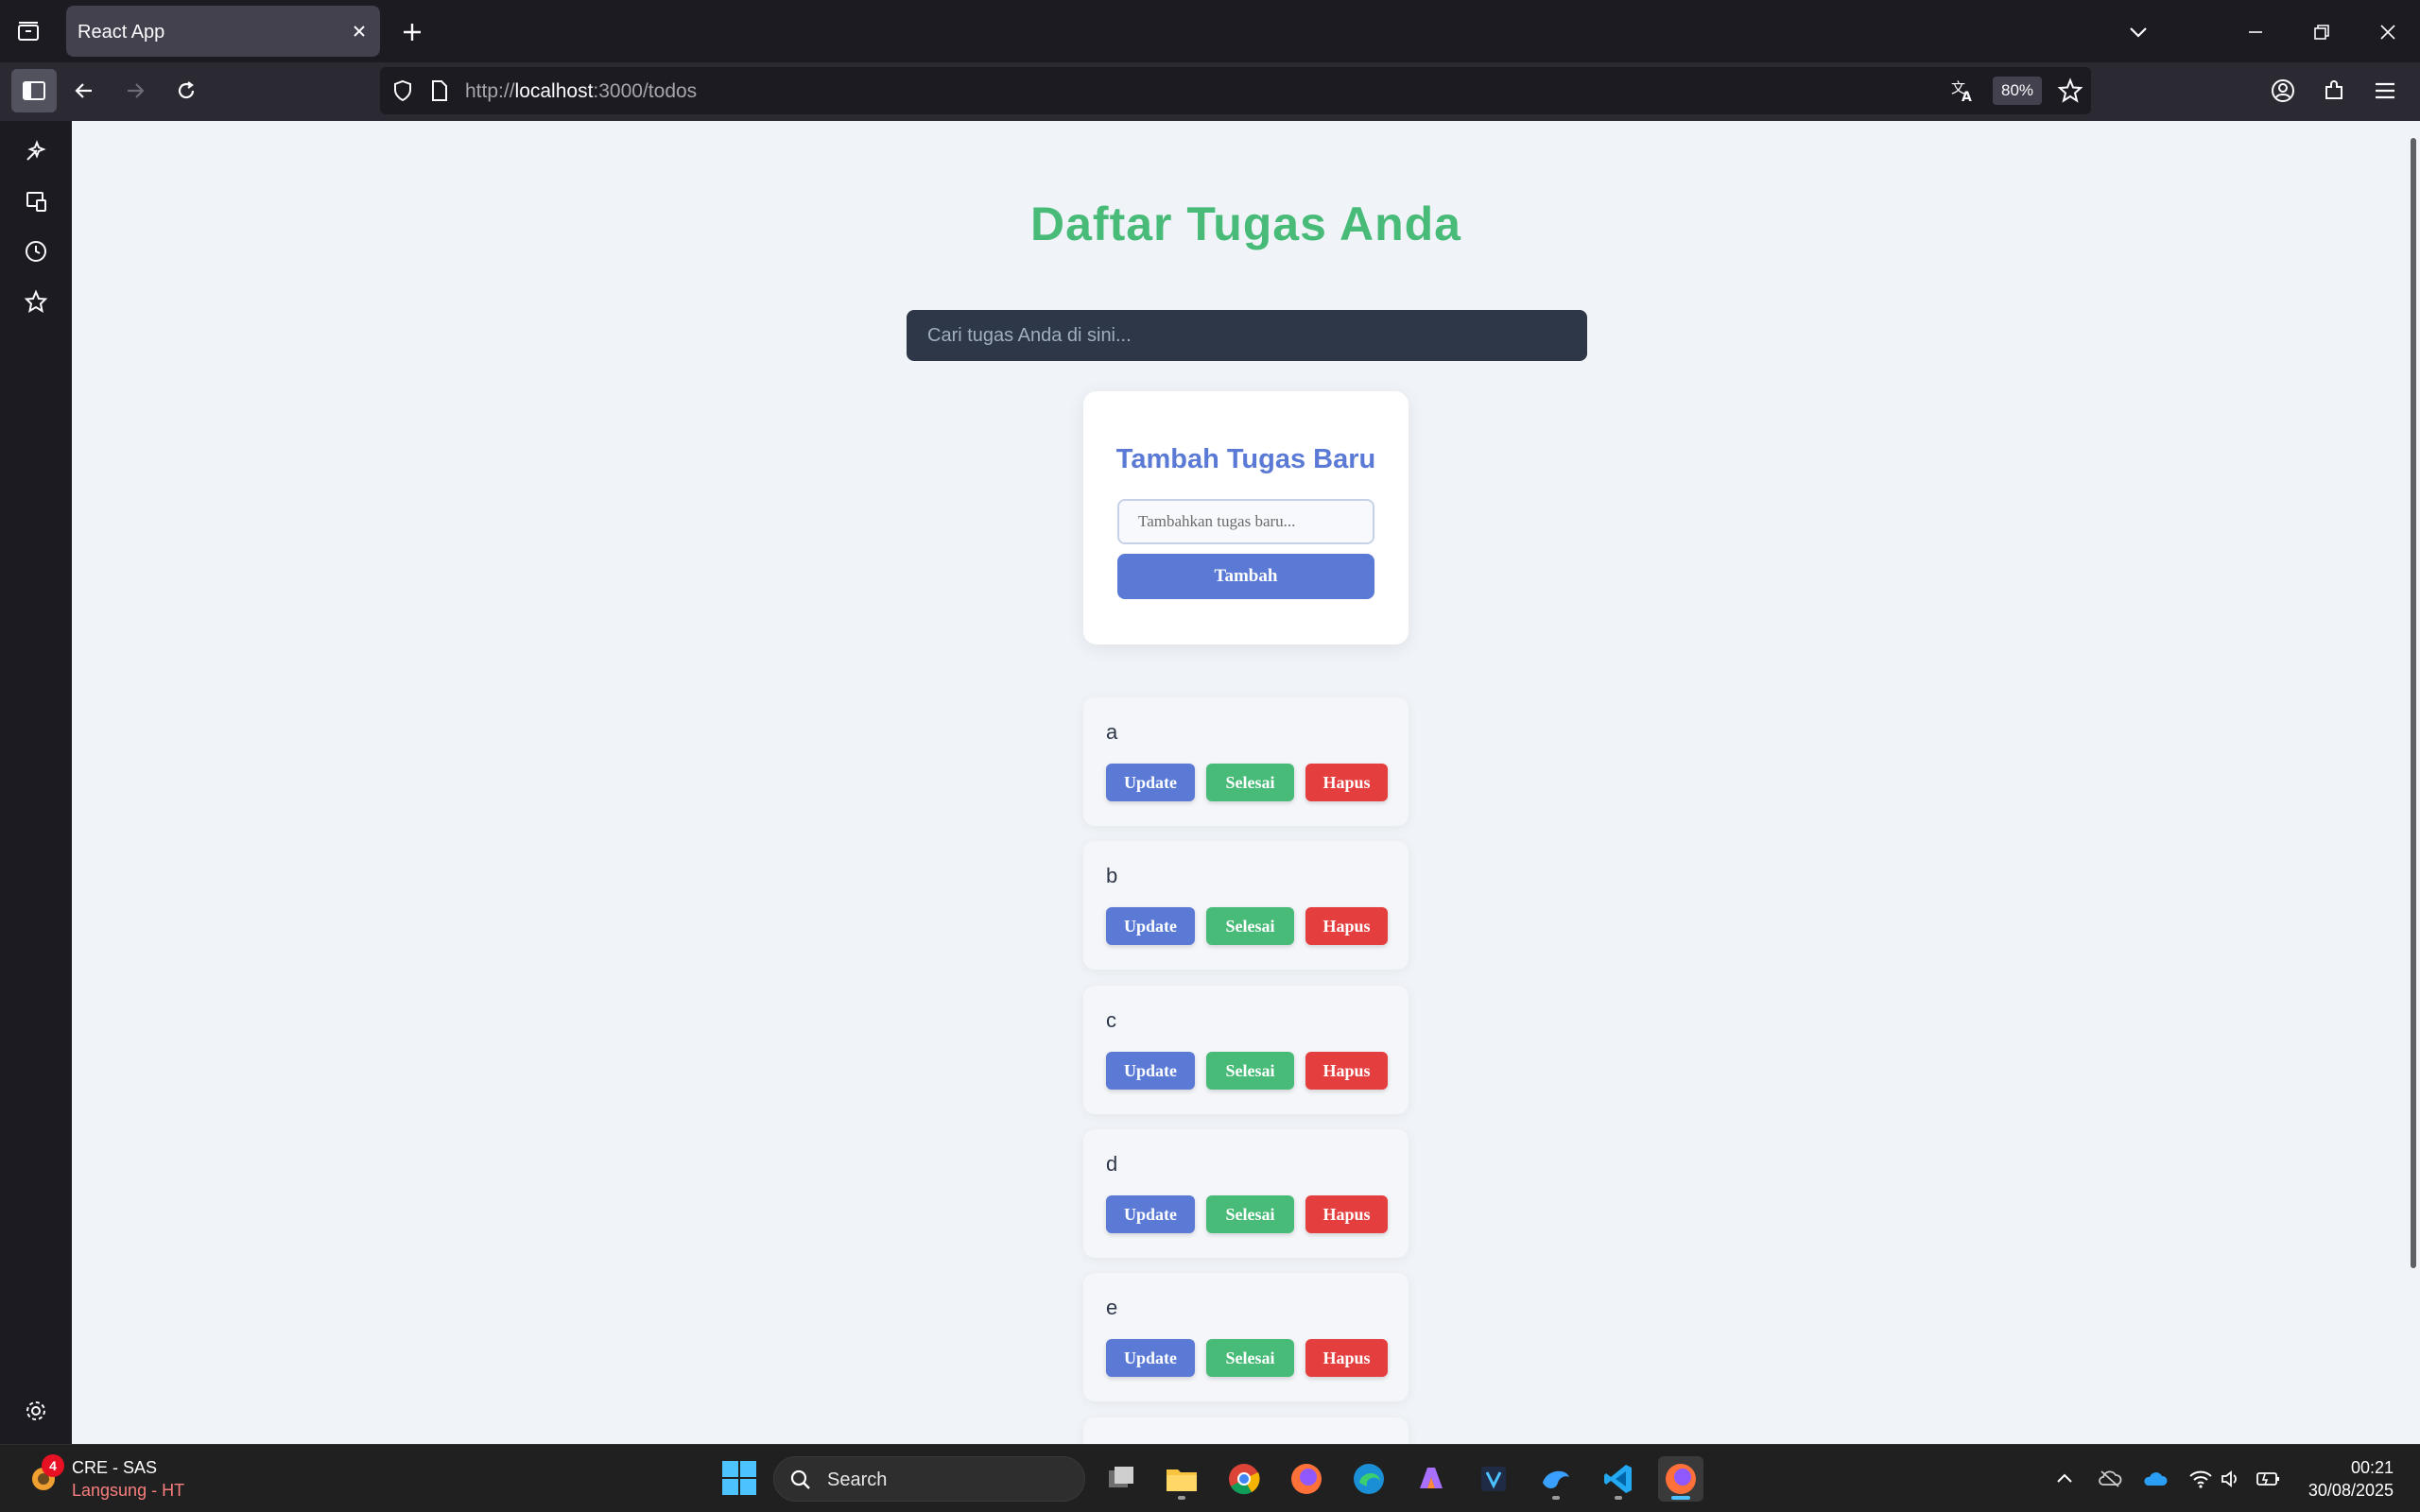 This screenshot has width=2420, height=1512. Describe the element at coordinates (1210, 31) in the screenshot. I see `tab-strip: React App` at that location.